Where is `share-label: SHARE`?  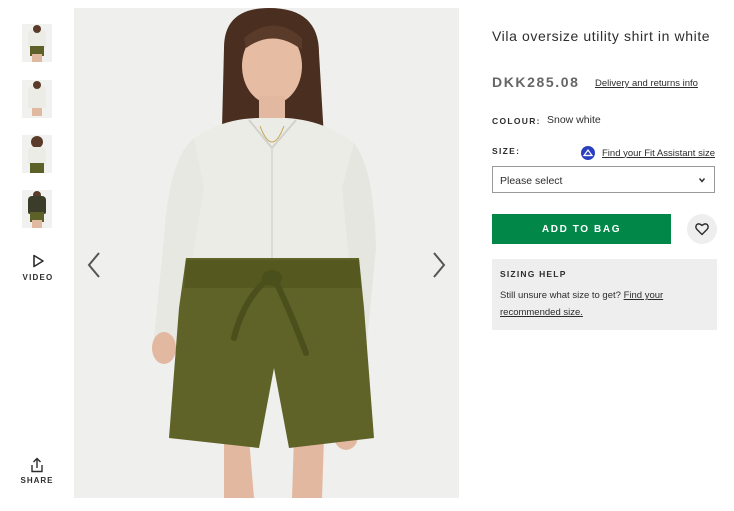 share-label: SHARE is located at coordinates (37, 480).